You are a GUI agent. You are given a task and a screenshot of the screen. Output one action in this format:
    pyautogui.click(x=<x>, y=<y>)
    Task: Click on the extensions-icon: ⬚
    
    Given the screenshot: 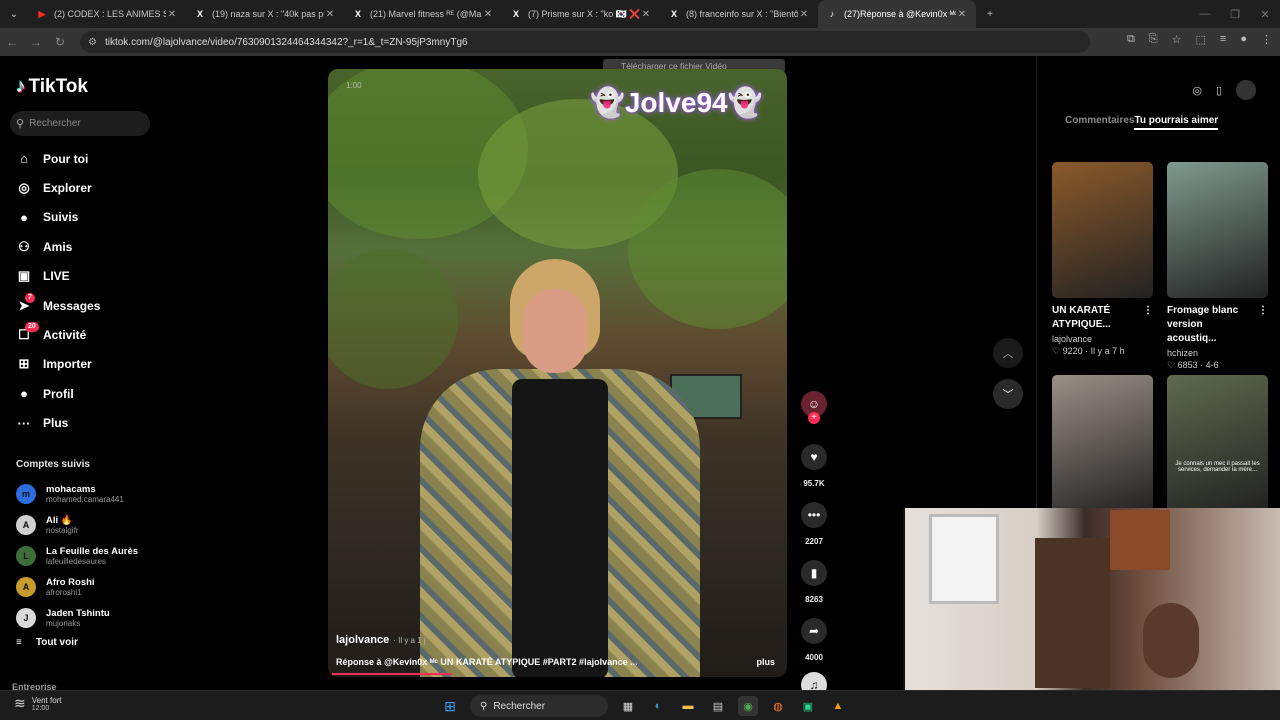 What is the action you would take?
    pyautogui.click(x=1201, y=39)
    